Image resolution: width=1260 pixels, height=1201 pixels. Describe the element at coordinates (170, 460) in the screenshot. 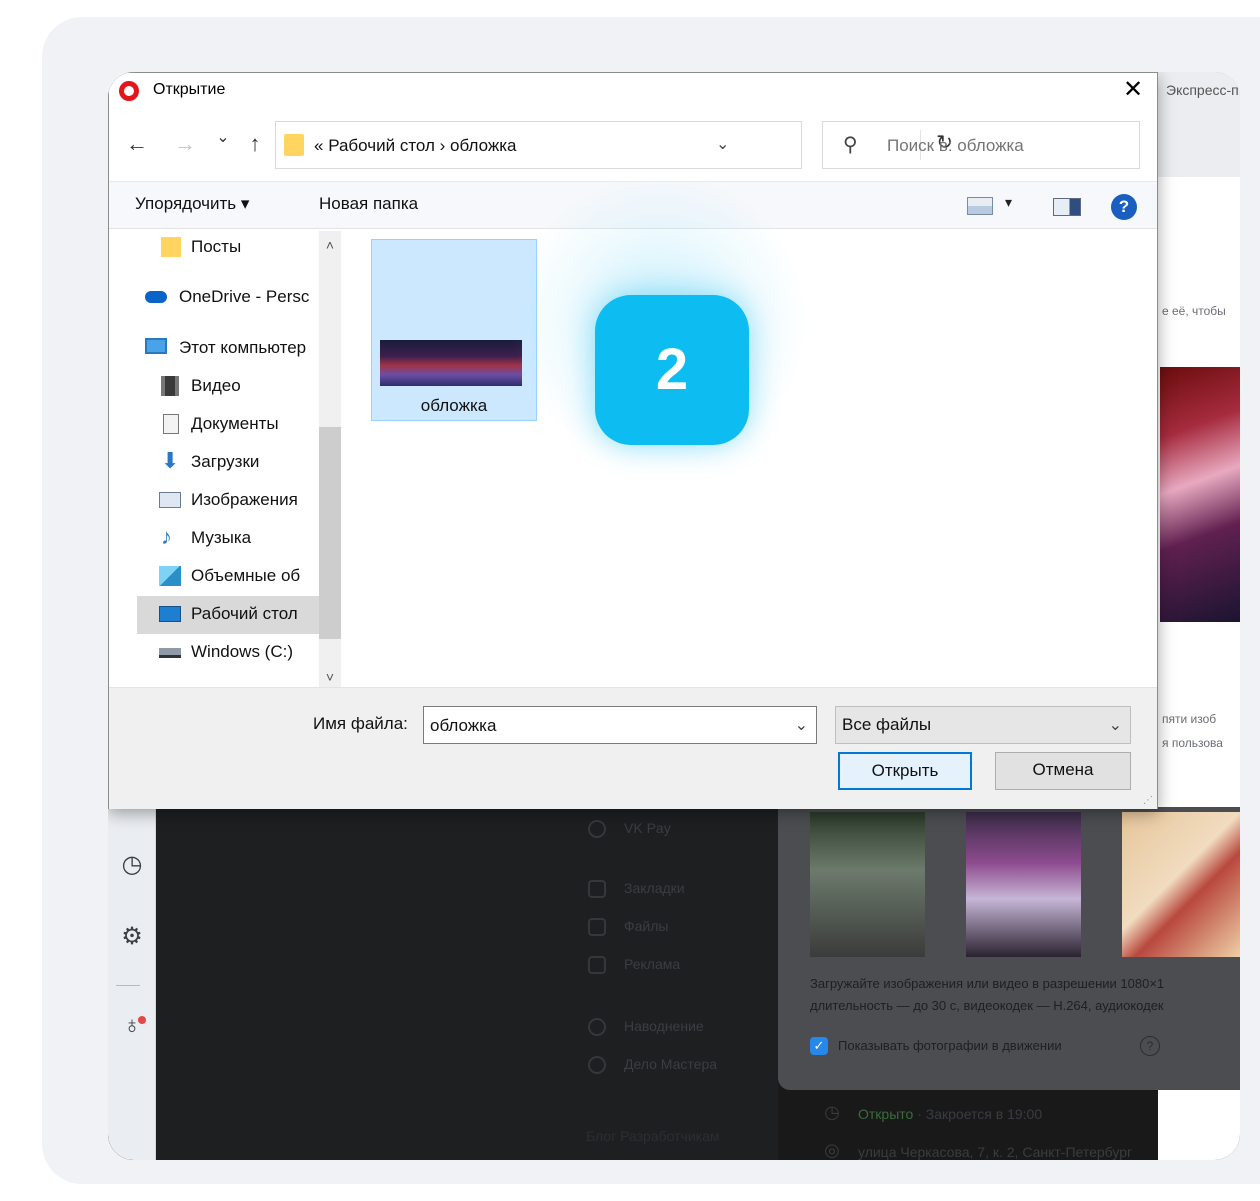

I see `download-icon: ⬇` at that location.